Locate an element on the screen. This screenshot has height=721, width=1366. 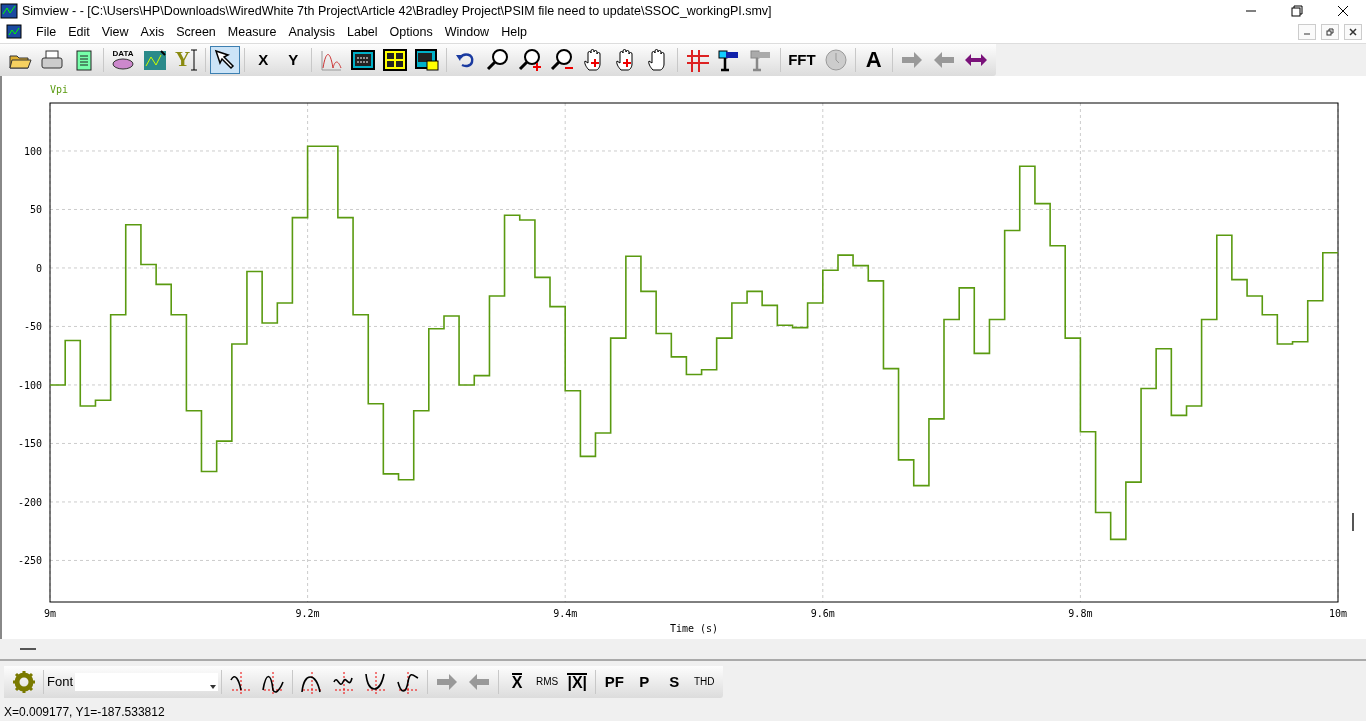
menu-item: Help is located at coordinates (514, 32).